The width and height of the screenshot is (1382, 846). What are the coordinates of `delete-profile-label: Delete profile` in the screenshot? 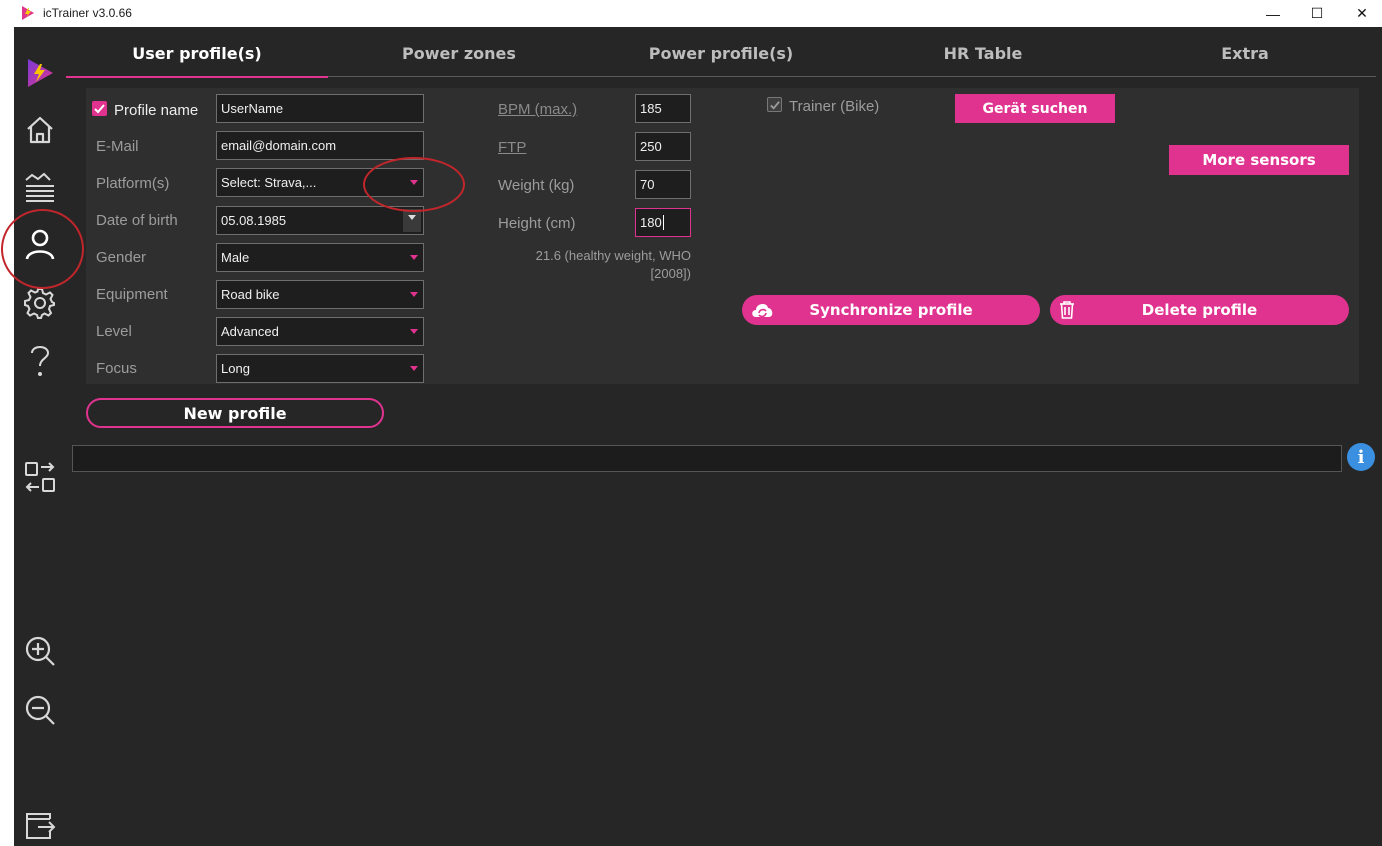 It's located at (1199, 310).